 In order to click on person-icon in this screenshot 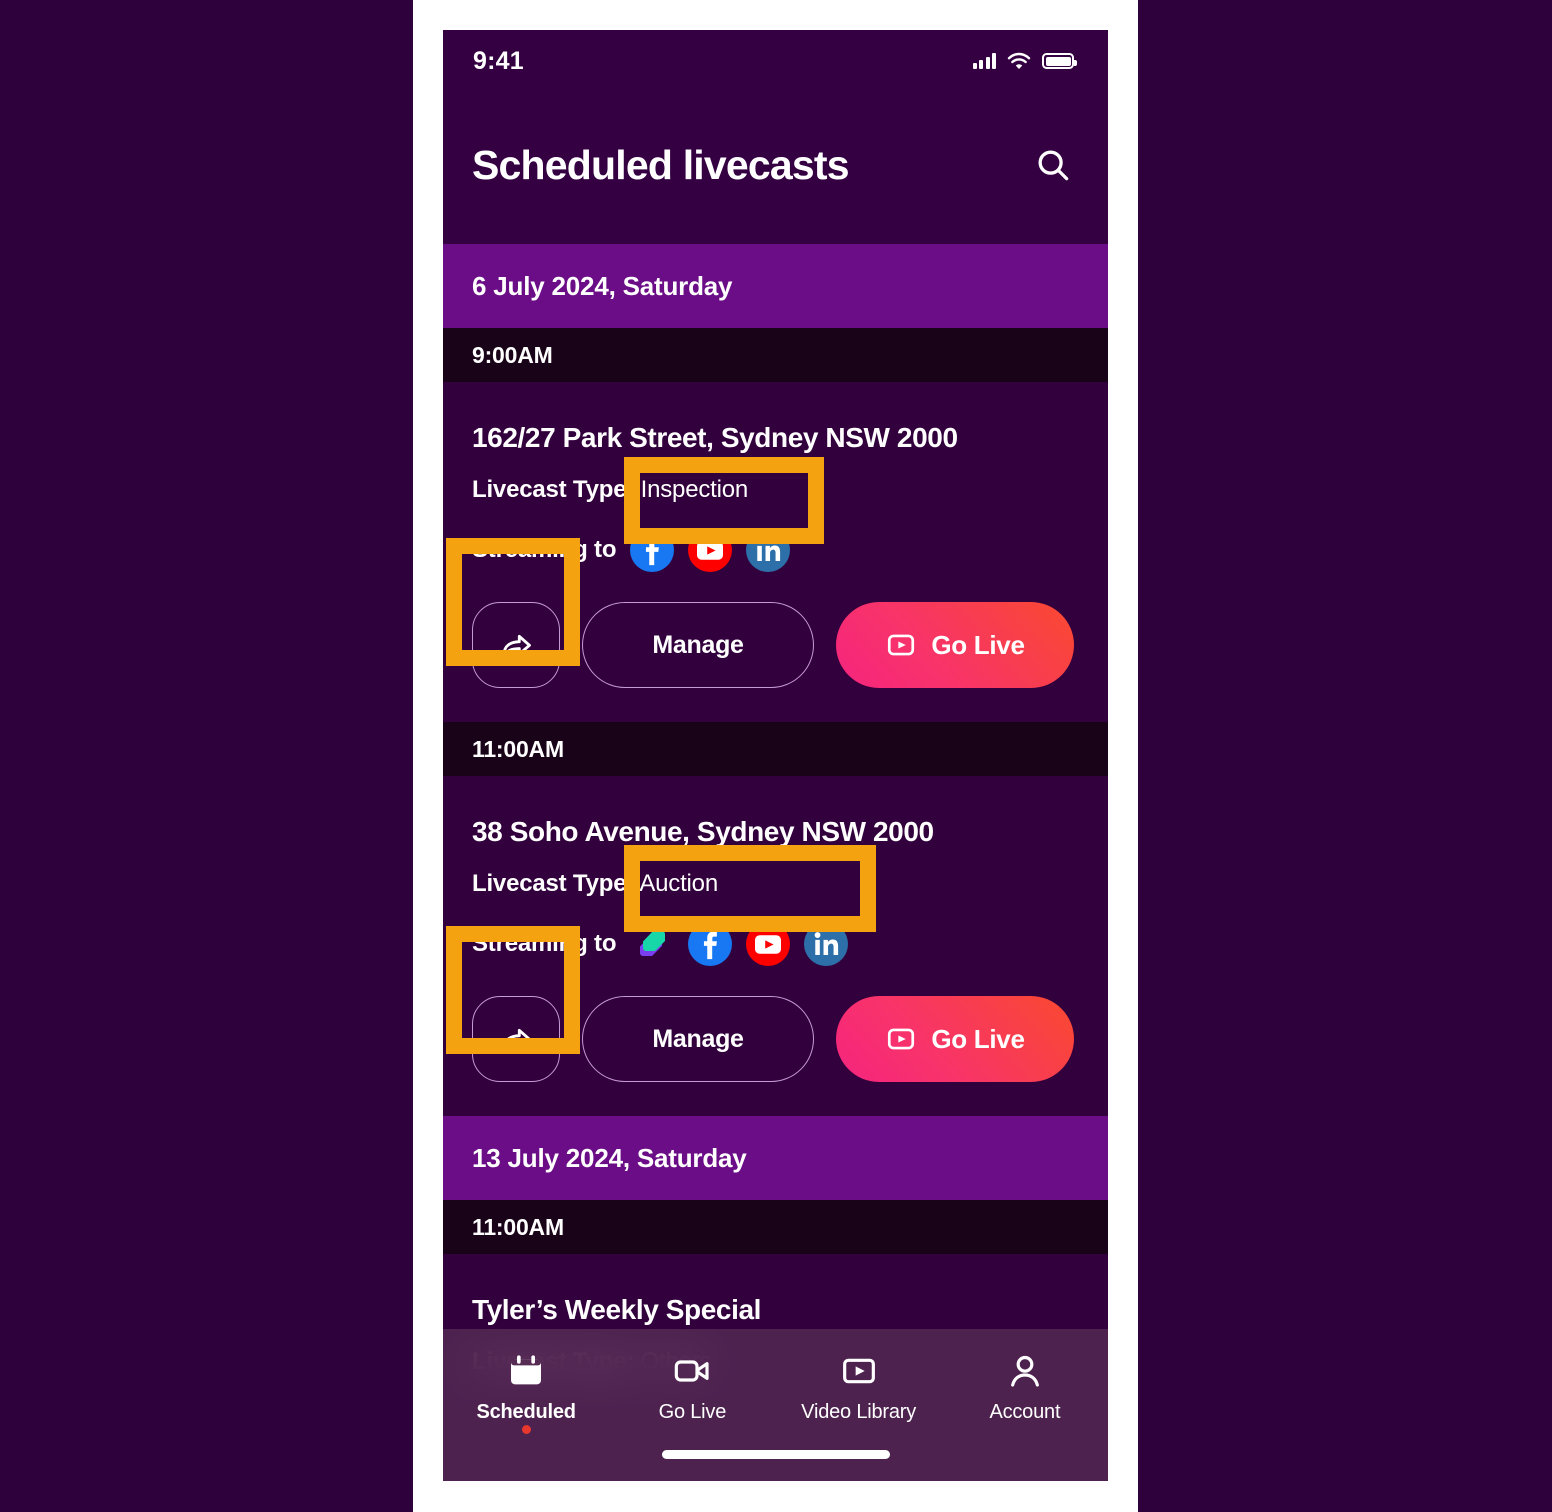, I will do `click(1024, 1371)`.